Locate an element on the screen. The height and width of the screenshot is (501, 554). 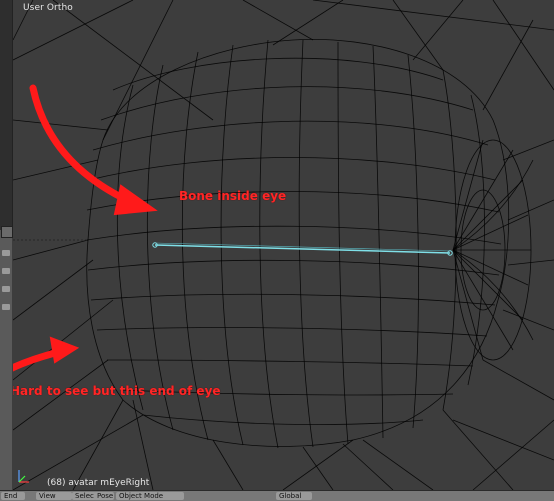
bone is located at coordinates (302, 249).